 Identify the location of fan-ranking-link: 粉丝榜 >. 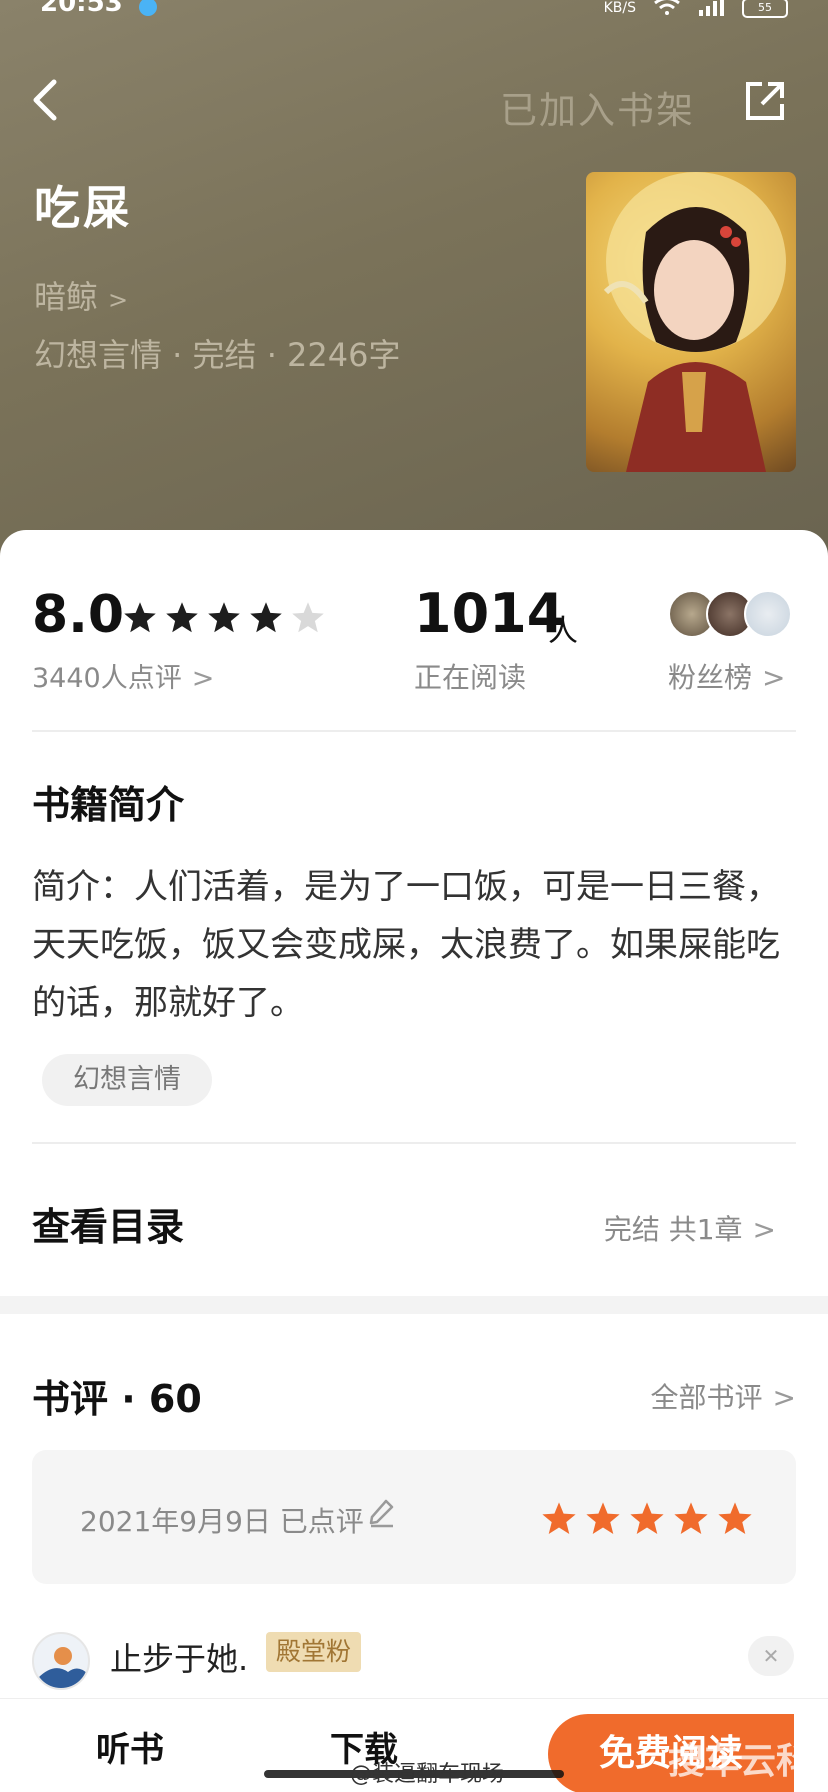
(726, 676).